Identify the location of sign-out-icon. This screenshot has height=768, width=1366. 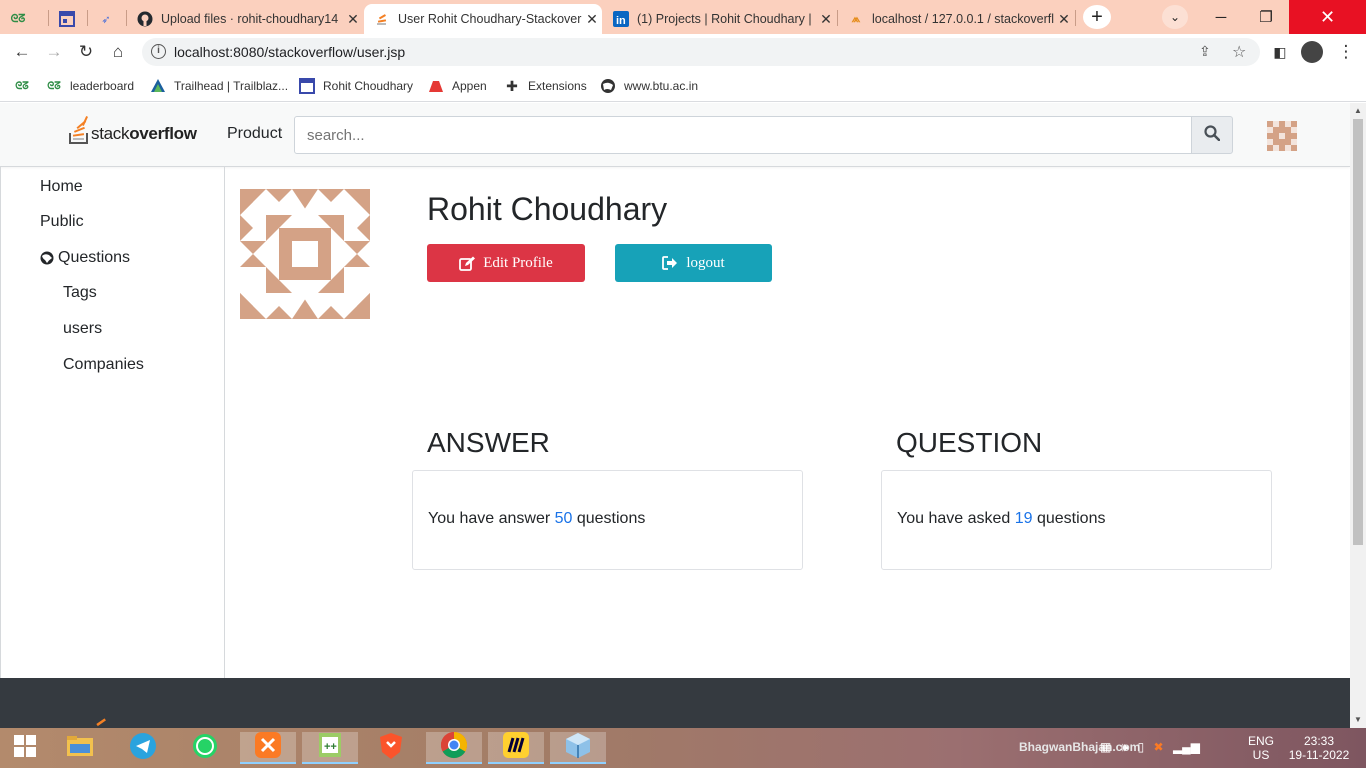
(670, 263).